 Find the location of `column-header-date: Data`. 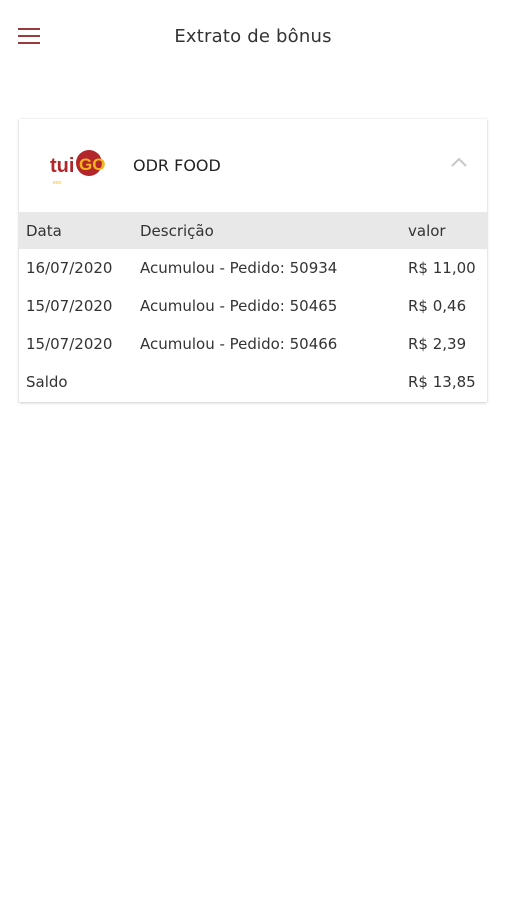

column-header-date: Data is located at coordinates (44, 230).